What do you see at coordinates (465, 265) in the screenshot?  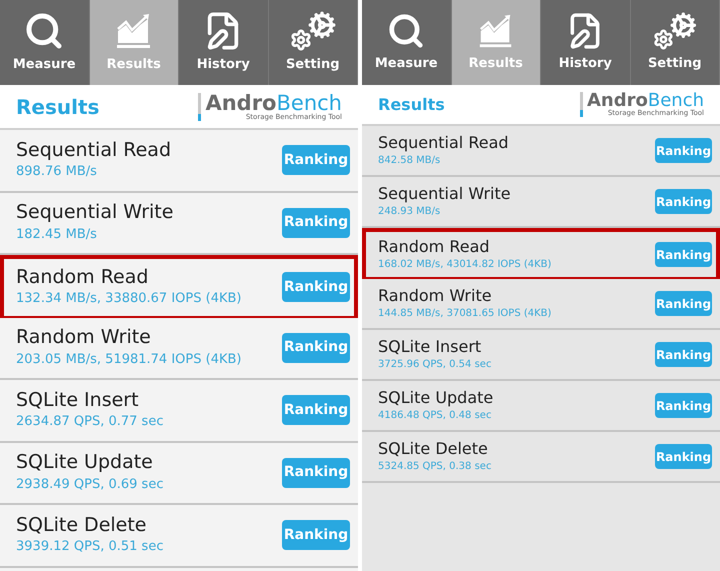 I see `test-result: 168.02 MB/s, 43014.82 IOPS (4KB)` at bounding box center [465, 265].